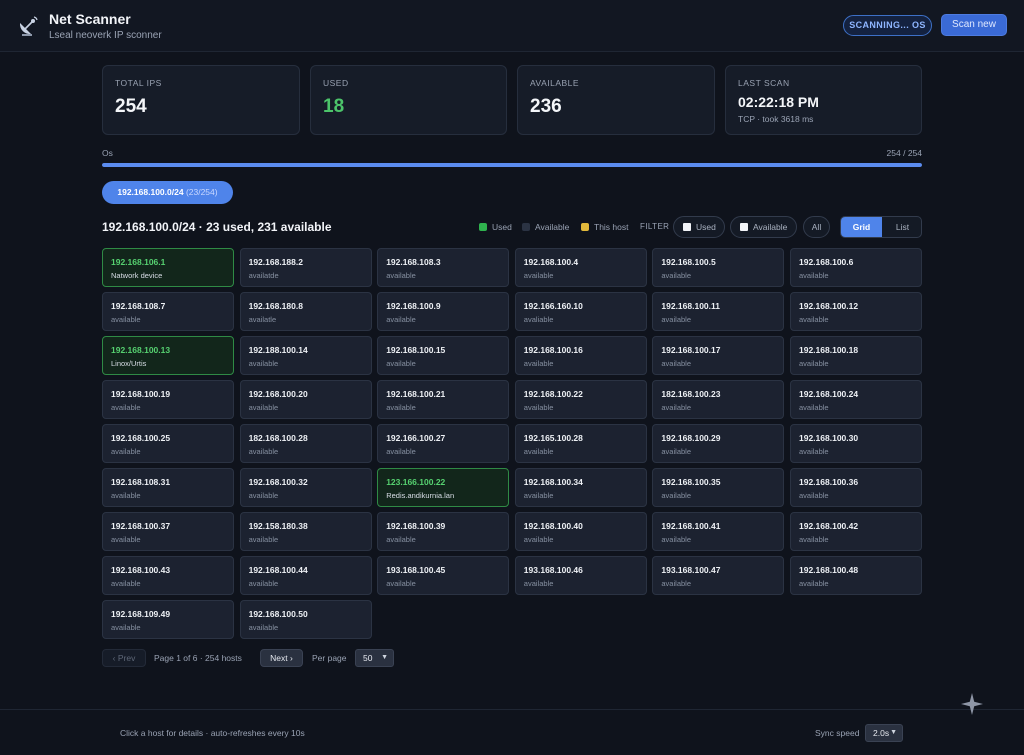  I want to click on host-tile: 192.168.108.7 available, so click(168, 311).